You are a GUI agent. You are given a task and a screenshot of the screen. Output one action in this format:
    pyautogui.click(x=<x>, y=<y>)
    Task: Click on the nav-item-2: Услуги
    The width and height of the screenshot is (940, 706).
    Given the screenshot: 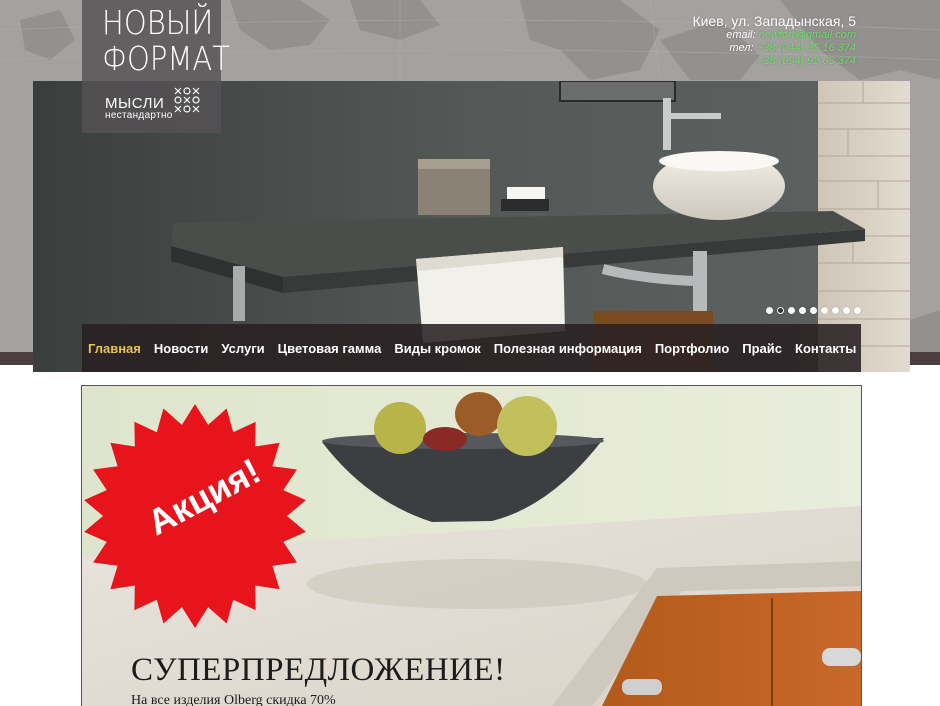 What is the action you would take?
    pyautogui.click(x=242, y=348)
    